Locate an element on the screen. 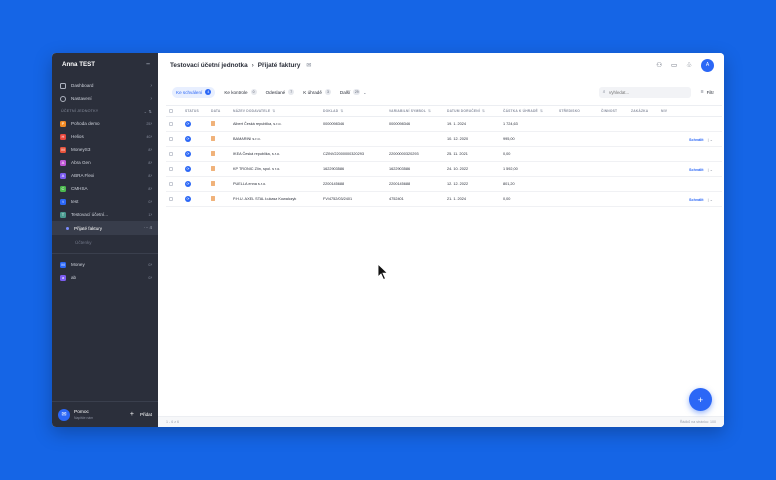 This screenshot has height=480, width=776. help-link: Pomoc Napište nám is located at coordinates (83, 415).